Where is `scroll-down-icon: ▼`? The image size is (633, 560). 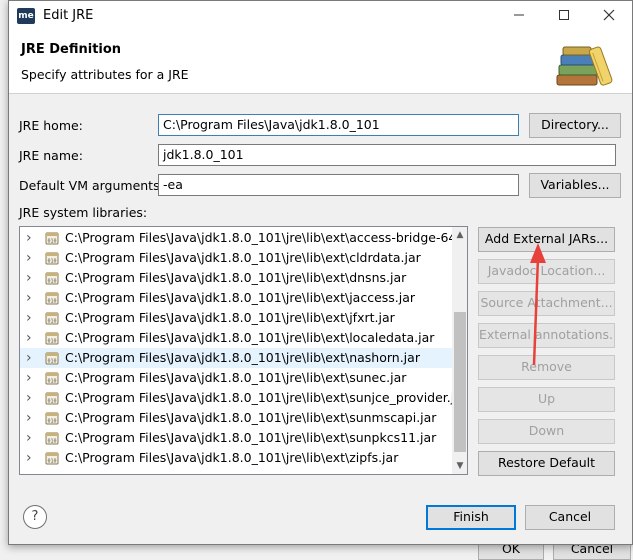 scroll-down-icon: ▼ is located at coordinates (459, 466).